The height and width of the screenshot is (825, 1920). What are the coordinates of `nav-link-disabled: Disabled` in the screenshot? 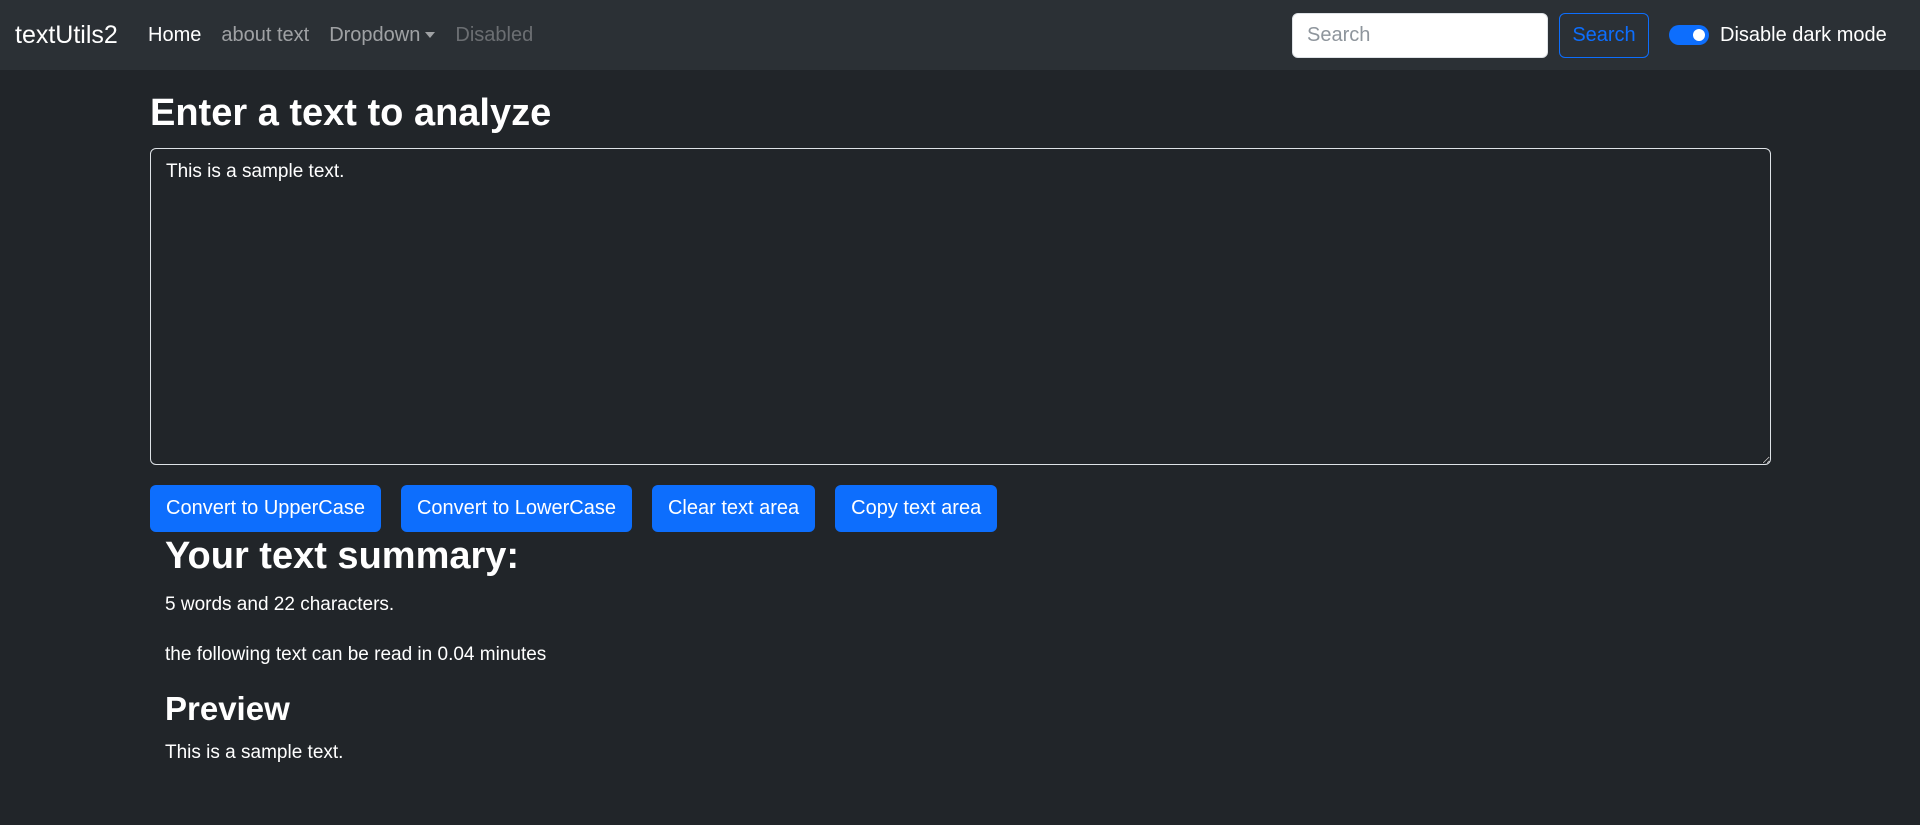 It's located at (494, 34).